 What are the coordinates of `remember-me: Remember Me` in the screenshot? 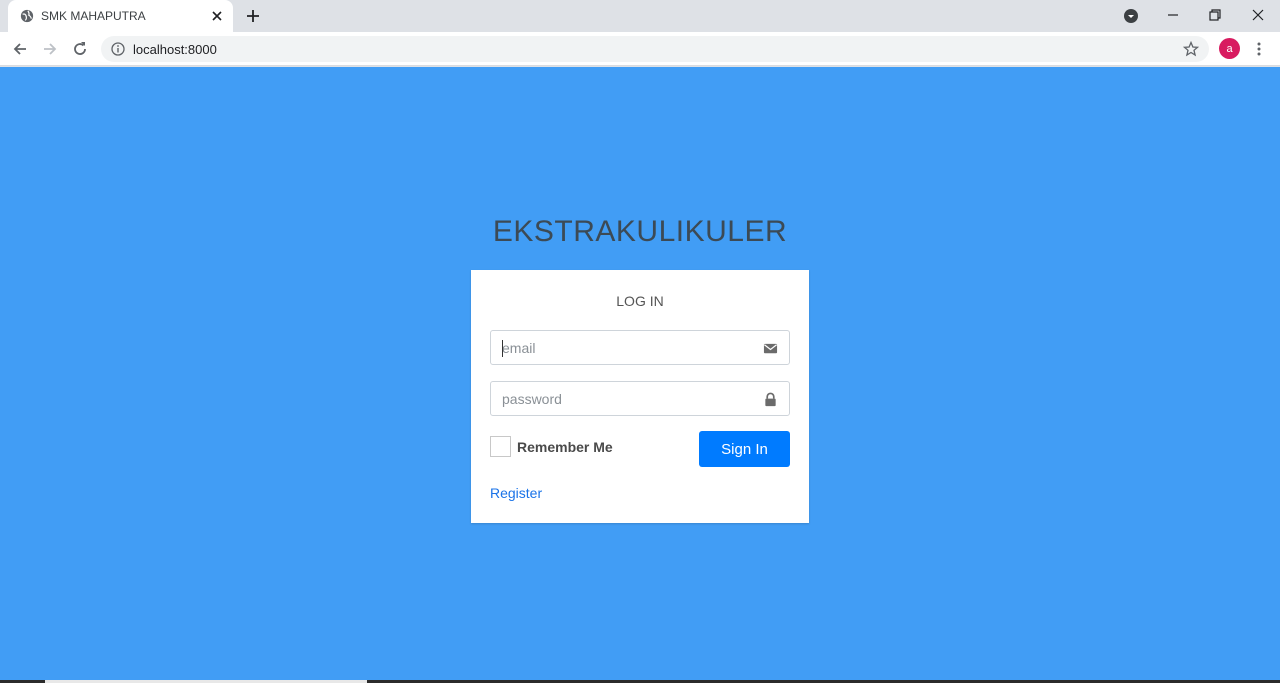 It's located at (551, 446).